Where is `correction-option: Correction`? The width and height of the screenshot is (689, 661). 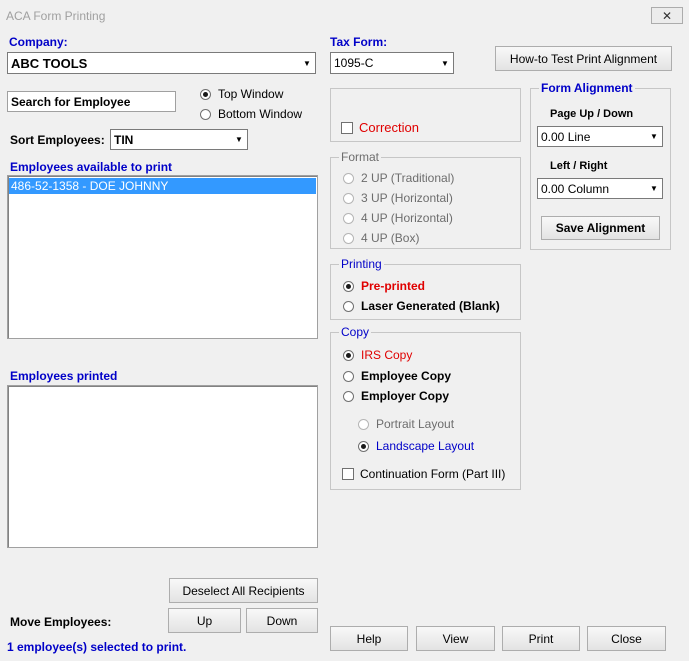 correction-option: Correction is located at coordinates (380, 127).